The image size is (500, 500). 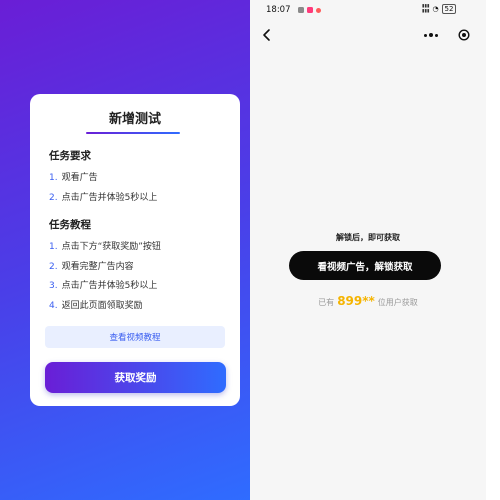 What do you see at coordinates (134, 119) in the screenshot?
I see `card-title: 新增测试` at bounding box center [134, 119].